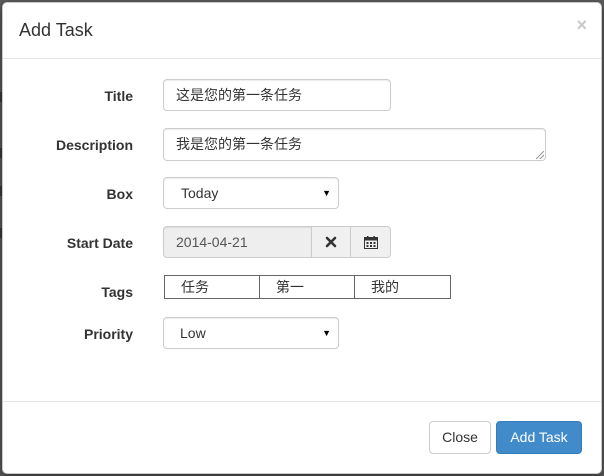  What do you see at coordinates (56, 30) in the screenshot?
I see `modal-title: Add Task` at bounding box center [56, 30].